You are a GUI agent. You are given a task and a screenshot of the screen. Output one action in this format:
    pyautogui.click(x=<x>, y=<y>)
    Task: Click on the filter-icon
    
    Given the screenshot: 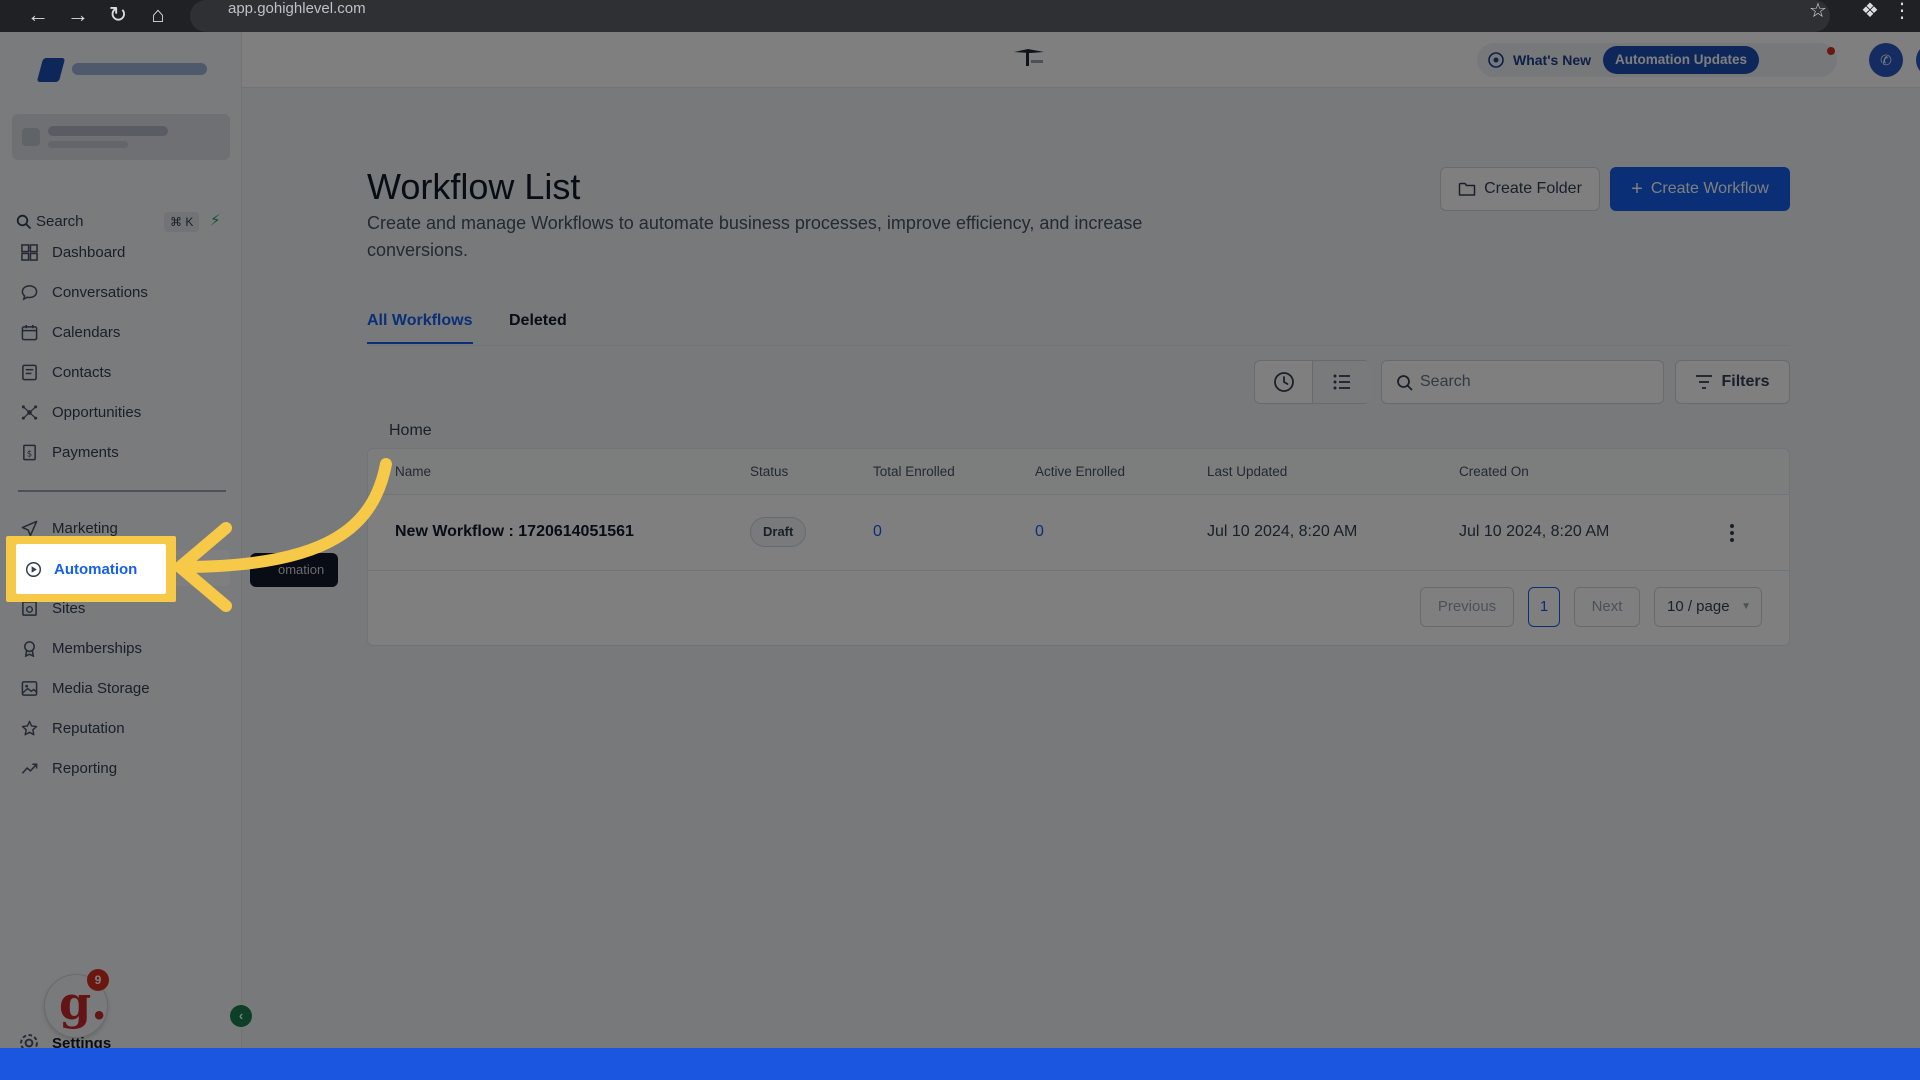 What is the action you would take?
    pyautogui.click(x=1704, y=382)
    